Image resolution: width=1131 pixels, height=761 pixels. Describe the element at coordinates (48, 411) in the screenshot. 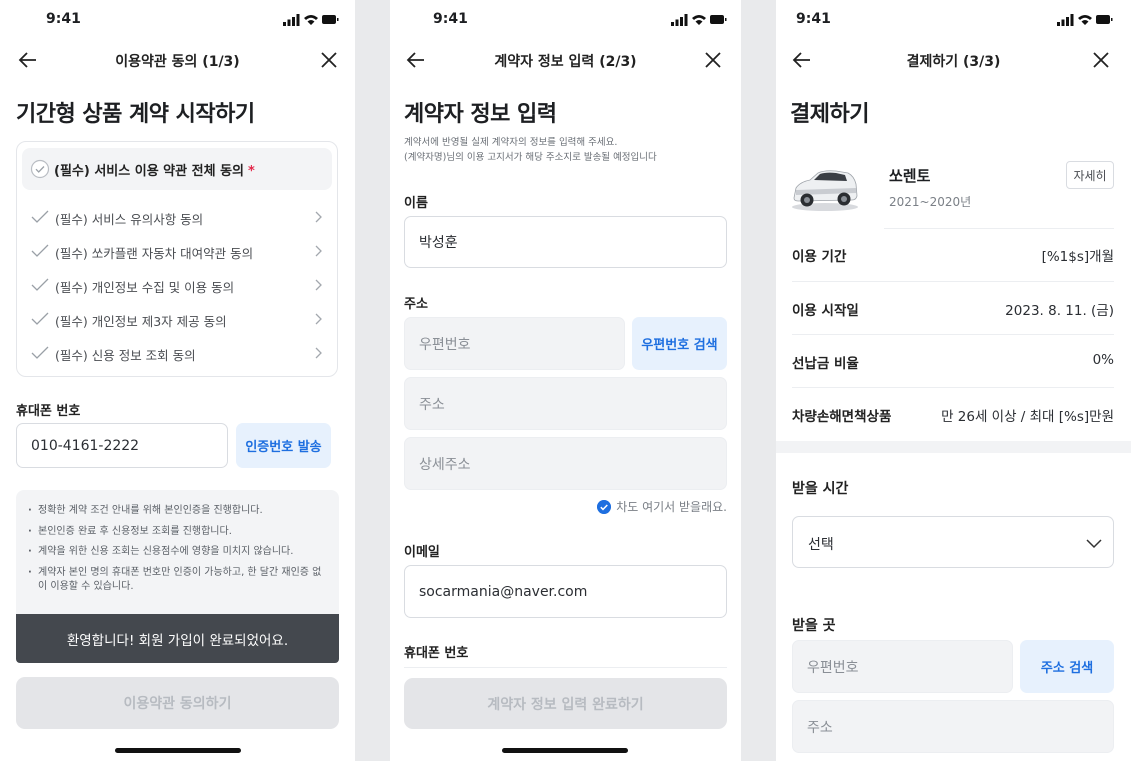

I see `phone-label: 휴대폰 번호` at that location.